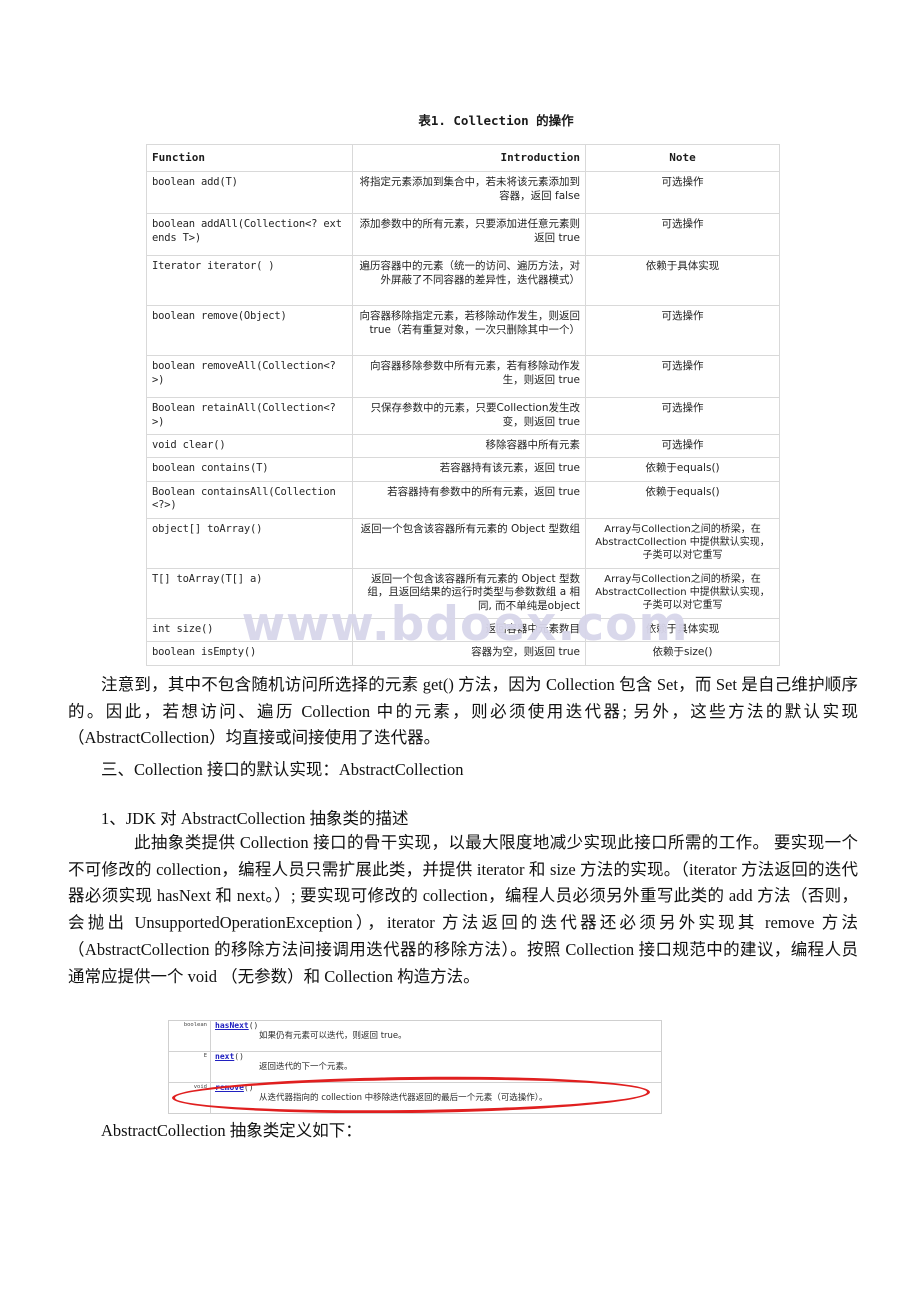  I want to click on cell-introduction: 只保存参数中的元素，只要Collection发生改变，则返回 true, so click(469, 416).